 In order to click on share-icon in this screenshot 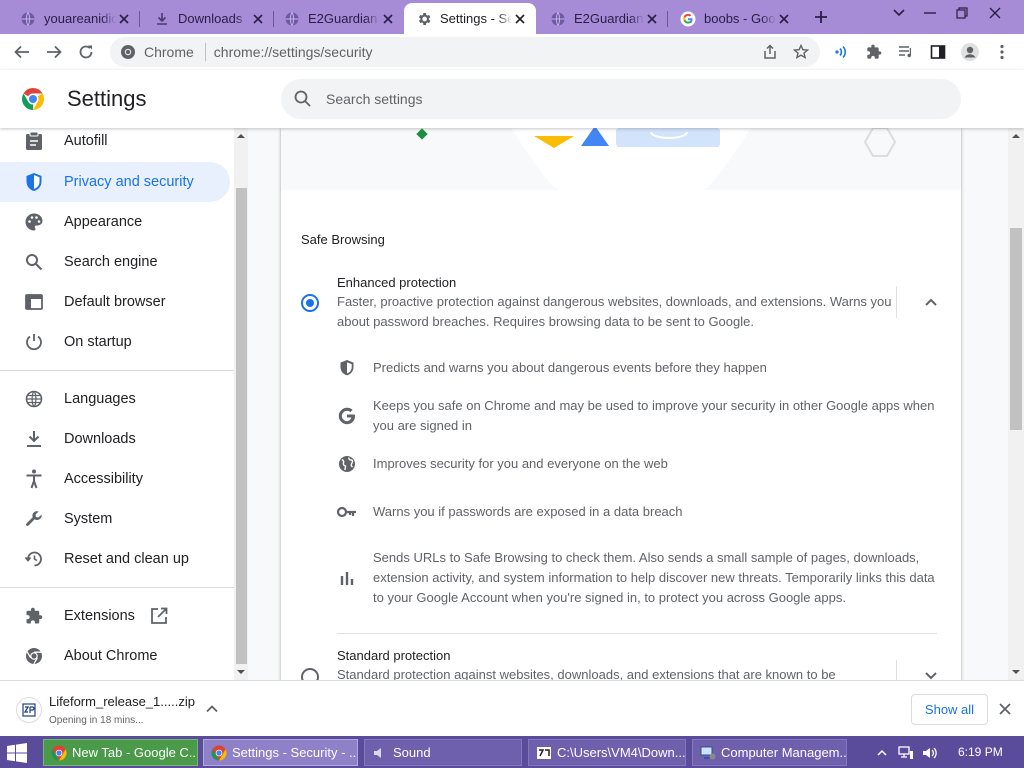, I will do `click(770, 52)`.